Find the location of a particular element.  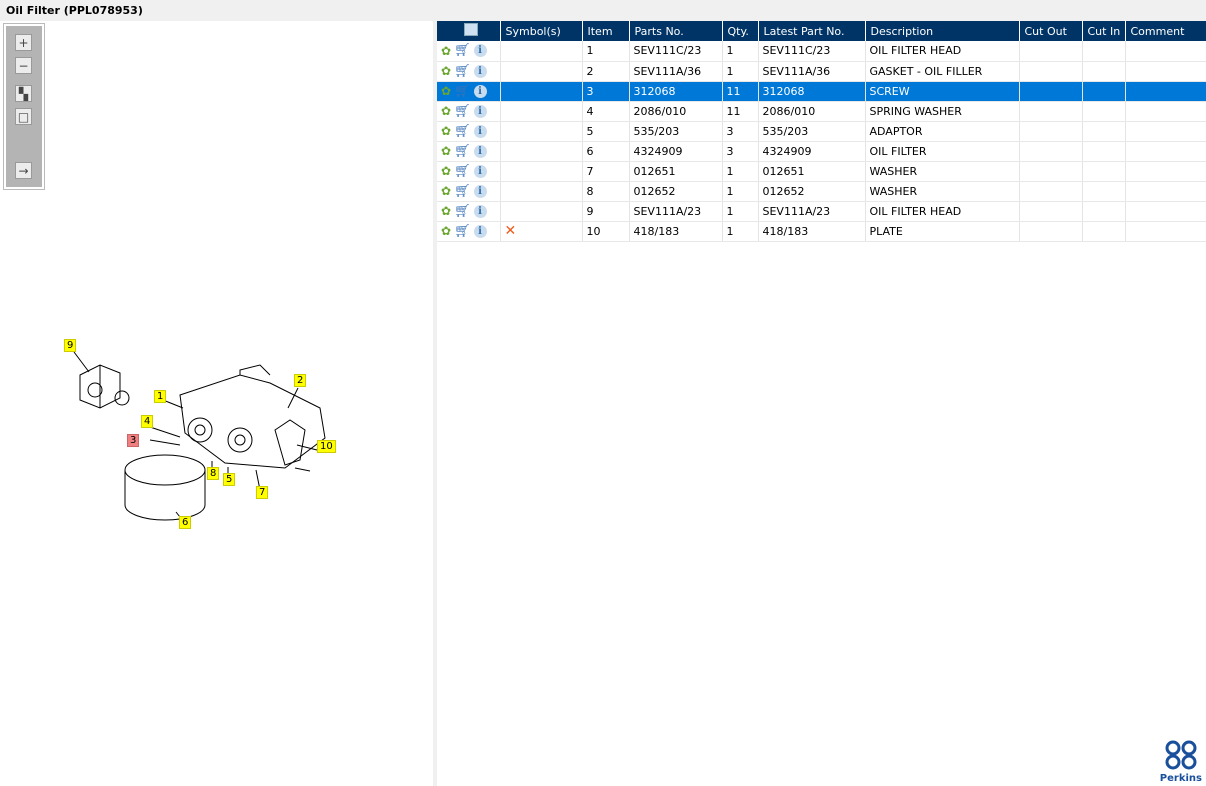

table-row: ✿ 🛒︎ i 4 2086/010 11 2086/010 SPRING WASHER is located at coordinates (821, 111).